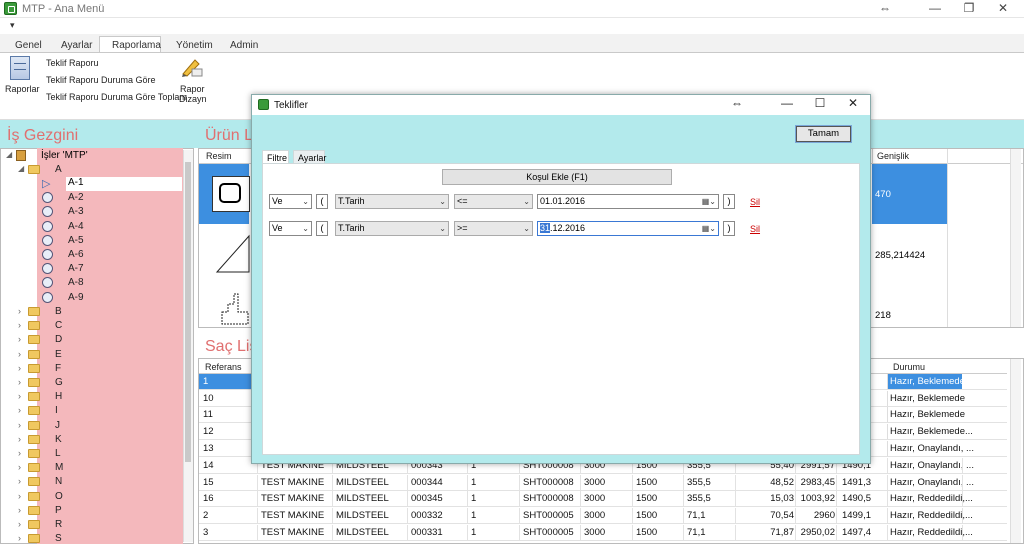 This screenshot has height=546, width=1024. I want to click on tree-leaf: A-6, so click(91, 255).